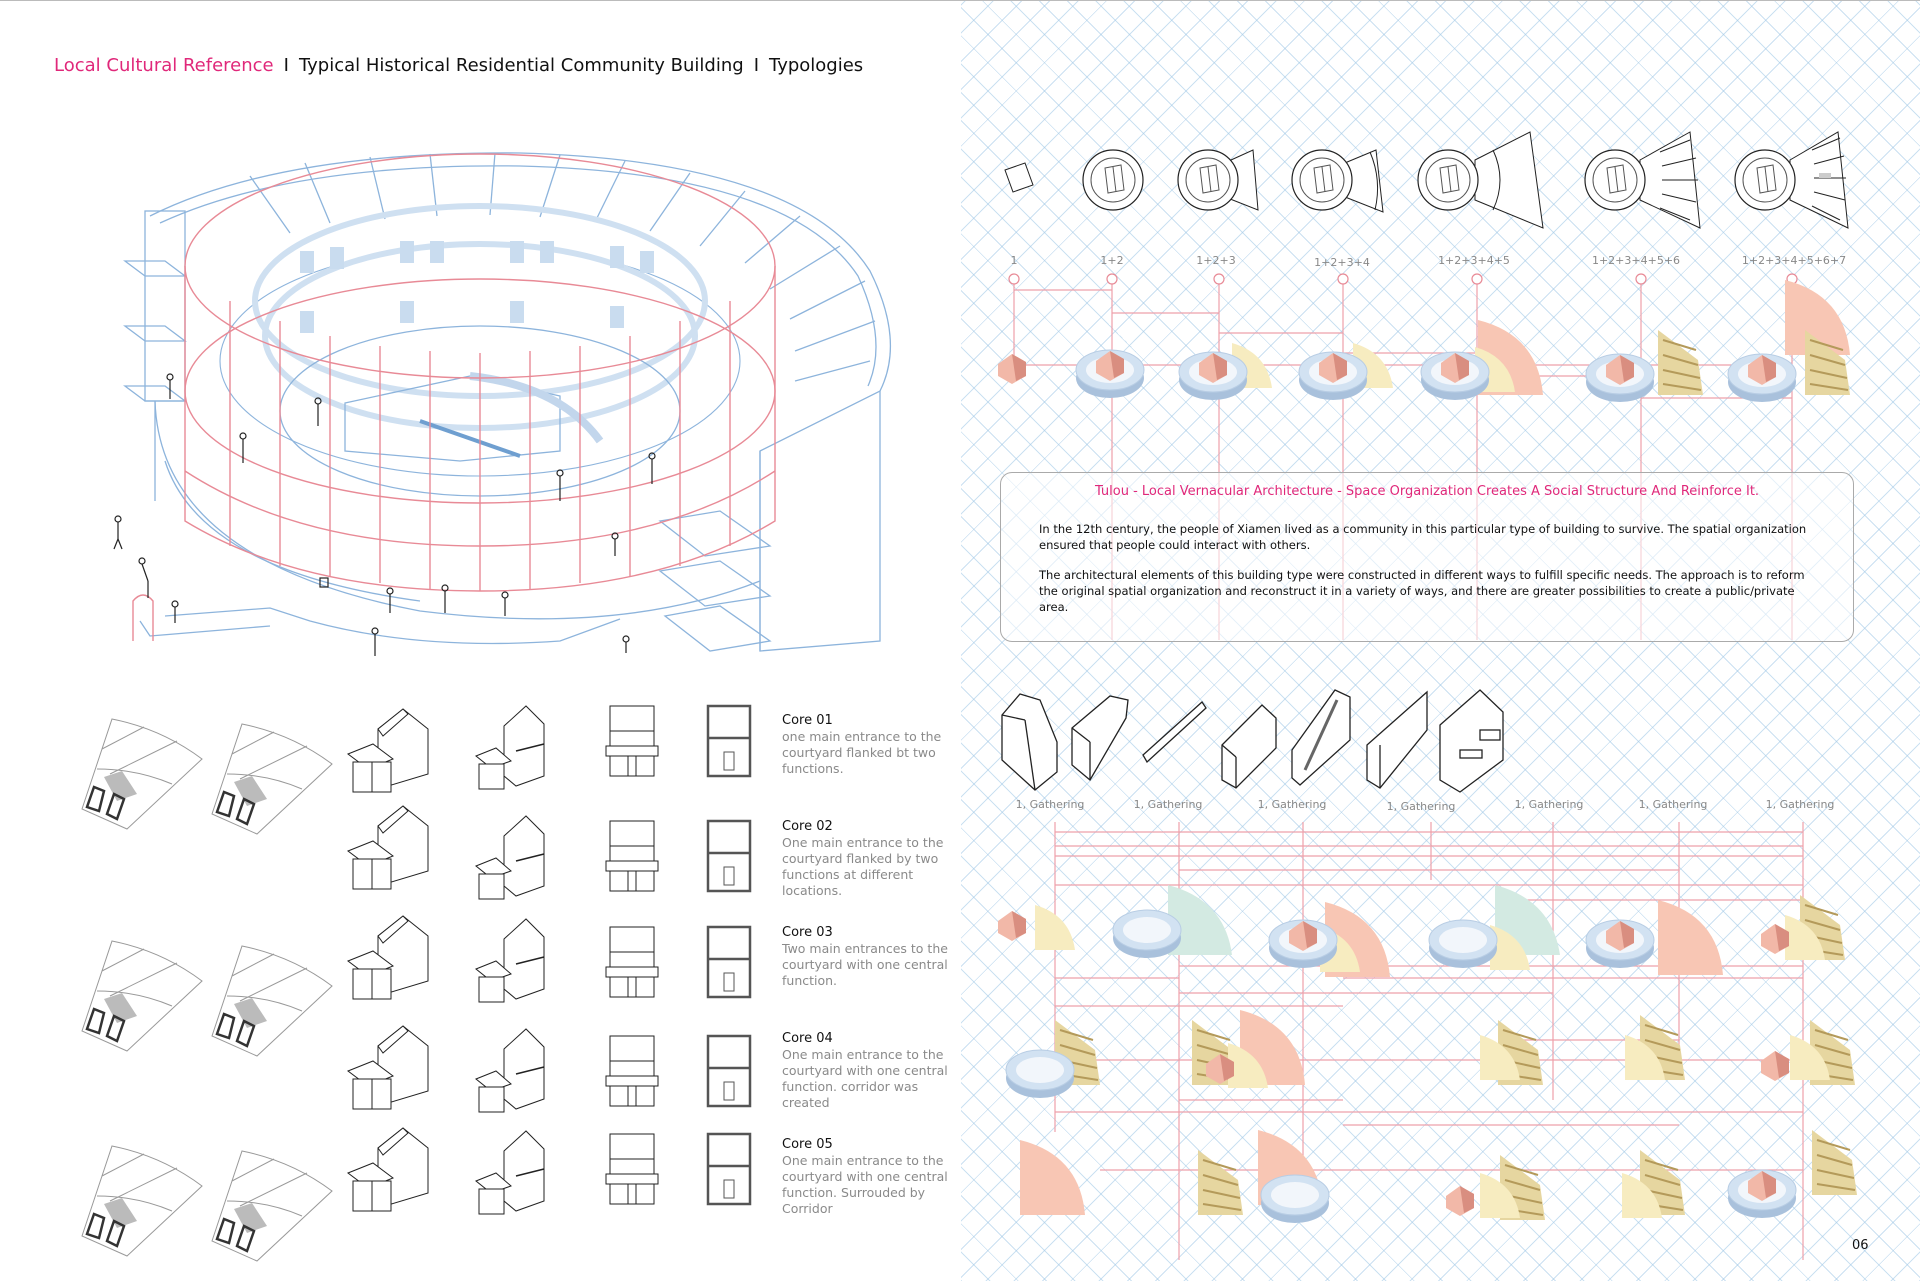 This screenshot has width=1920, height=1281. I want to click on typology-plan-icons, so click(1426, 180).